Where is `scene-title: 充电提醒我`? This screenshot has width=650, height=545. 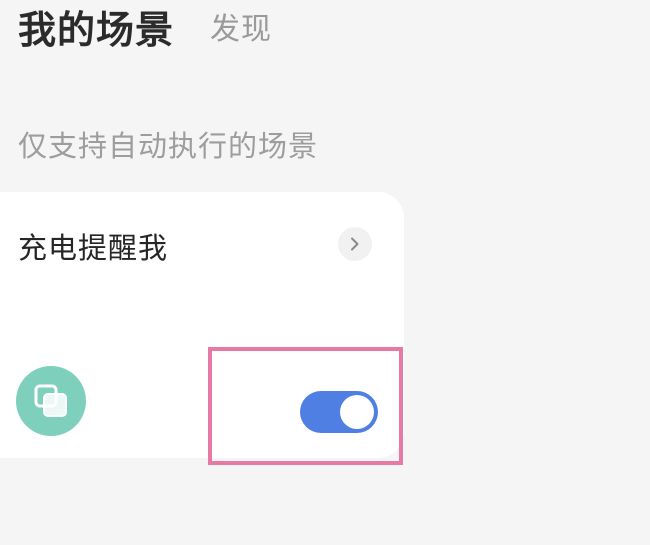 scene-title: 充电提醒我 is located at coordinates (93, 248).